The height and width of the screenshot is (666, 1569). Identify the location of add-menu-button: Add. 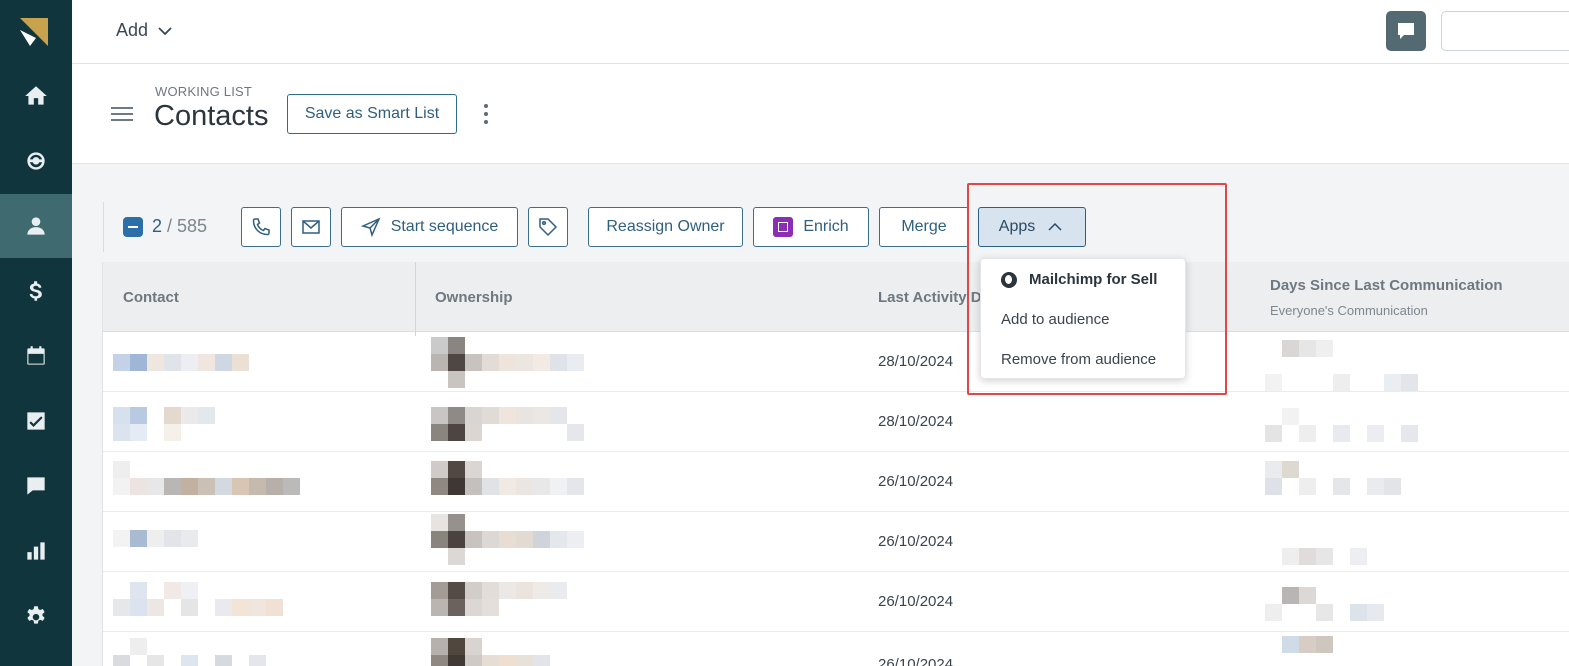
(144, 30).